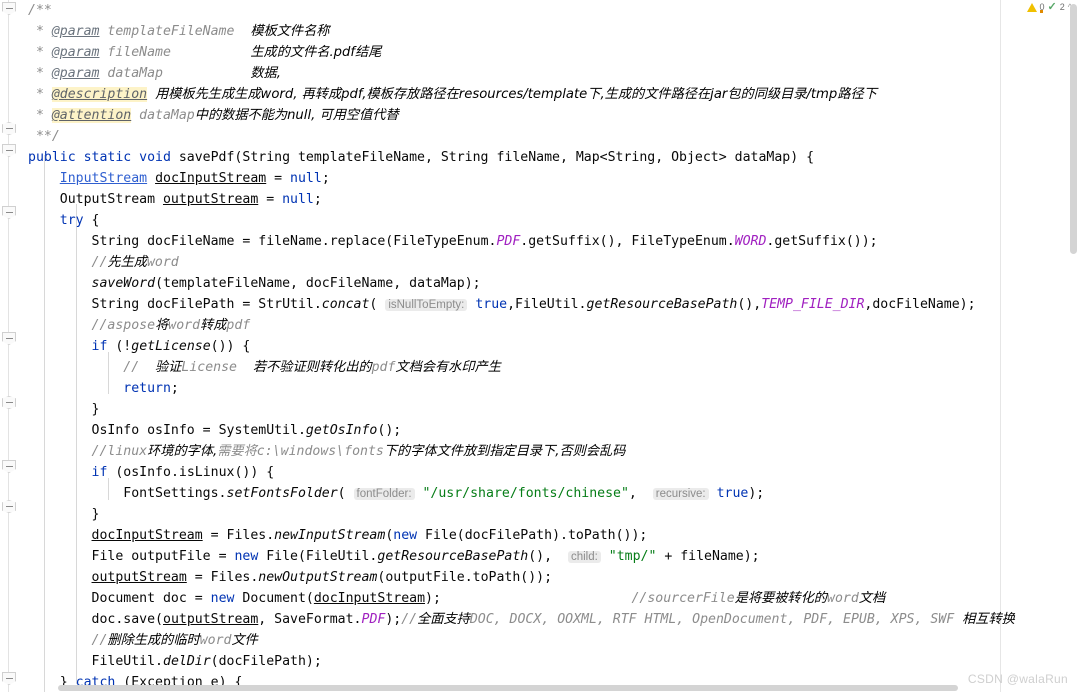 This screenshot has height=692, width=1078. I want to click on vertical-scrollbar, so click(1073, 346).